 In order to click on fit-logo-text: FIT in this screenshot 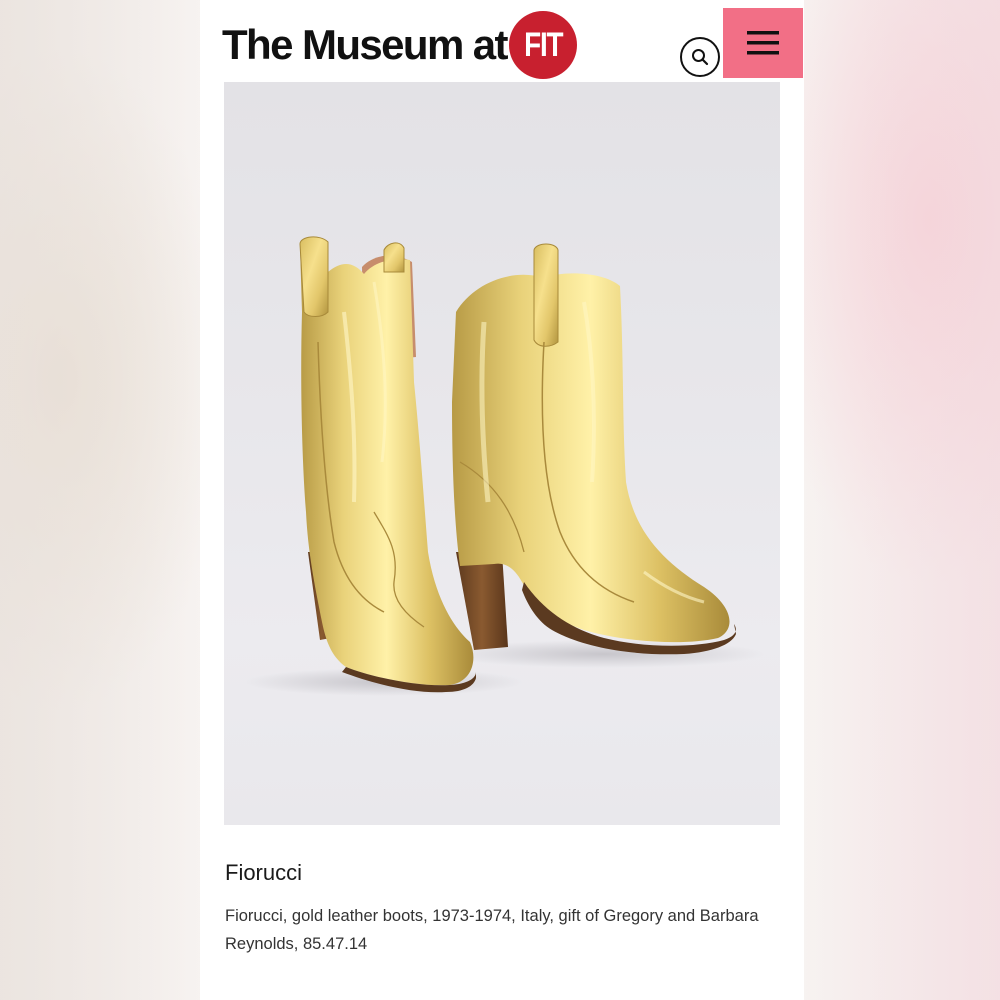, I will do `click(543, 44)`.